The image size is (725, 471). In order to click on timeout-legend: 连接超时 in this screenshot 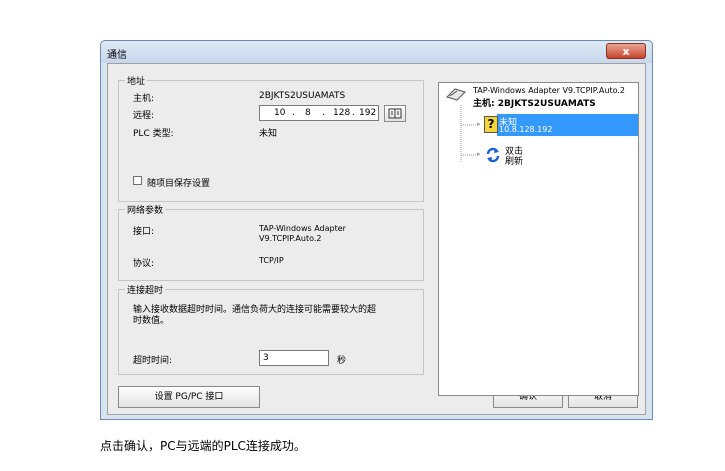, I will do `click(145, 289)`.